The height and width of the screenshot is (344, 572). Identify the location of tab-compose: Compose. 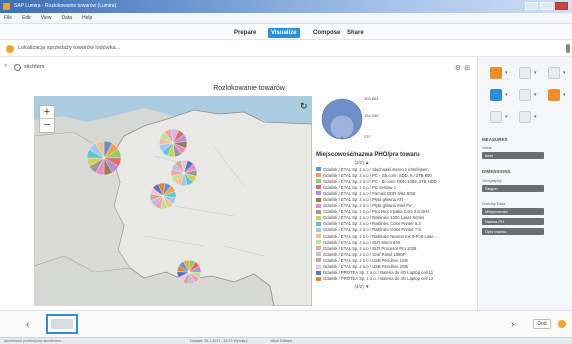
(326, 33).